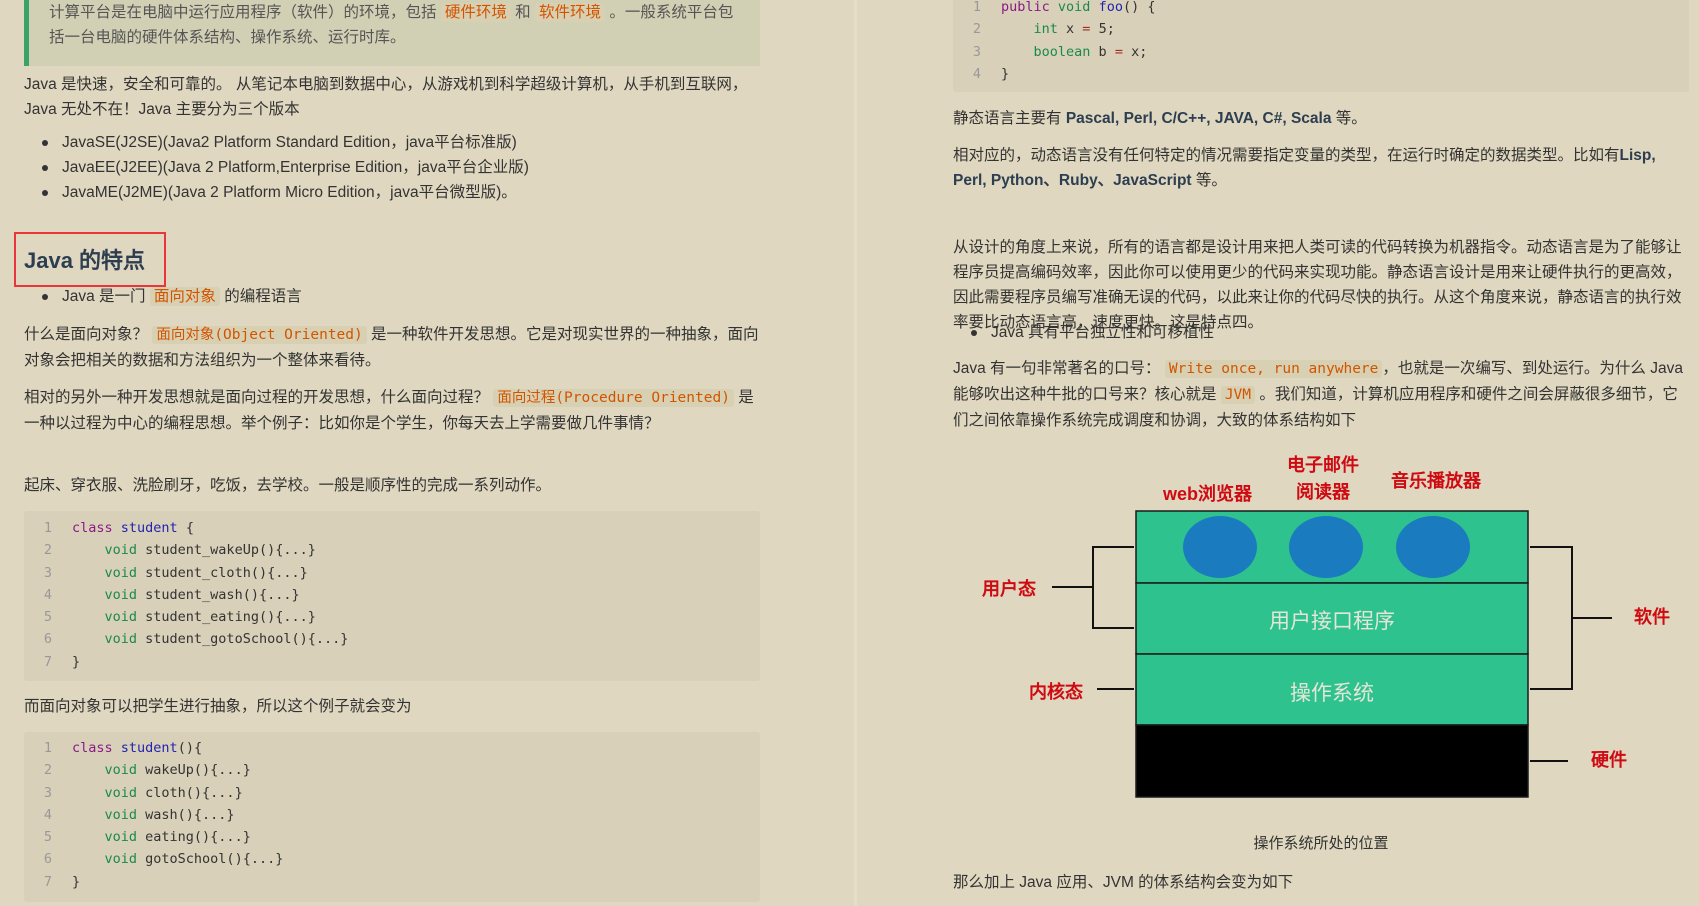 The height and width of the screenshot is (906, 1699). I want to click on diagram-shapes, so click(1332, 654).